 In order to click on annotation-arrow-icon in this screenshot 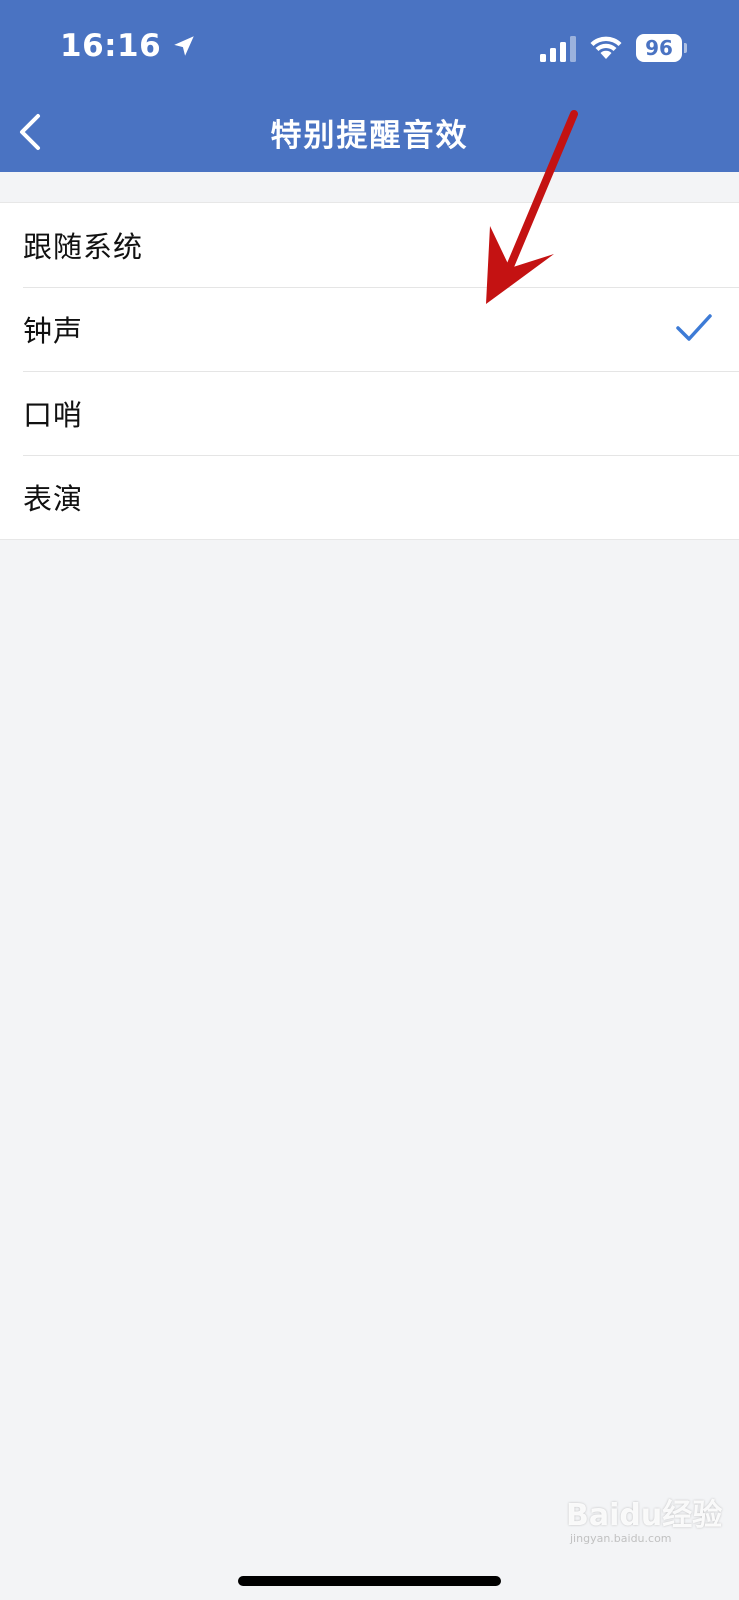, I will do `click(532, 207)`.